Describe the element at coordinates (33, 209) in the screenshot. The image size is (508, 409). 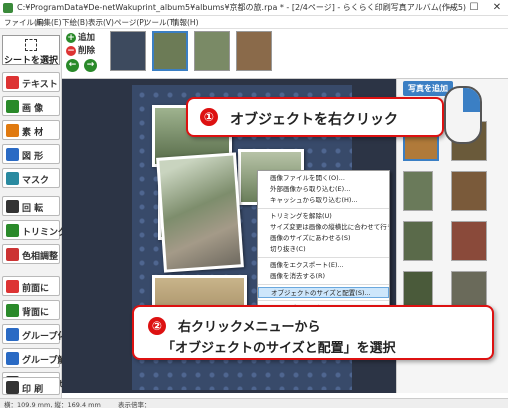
I see `tool-label: 回 転` at that location.